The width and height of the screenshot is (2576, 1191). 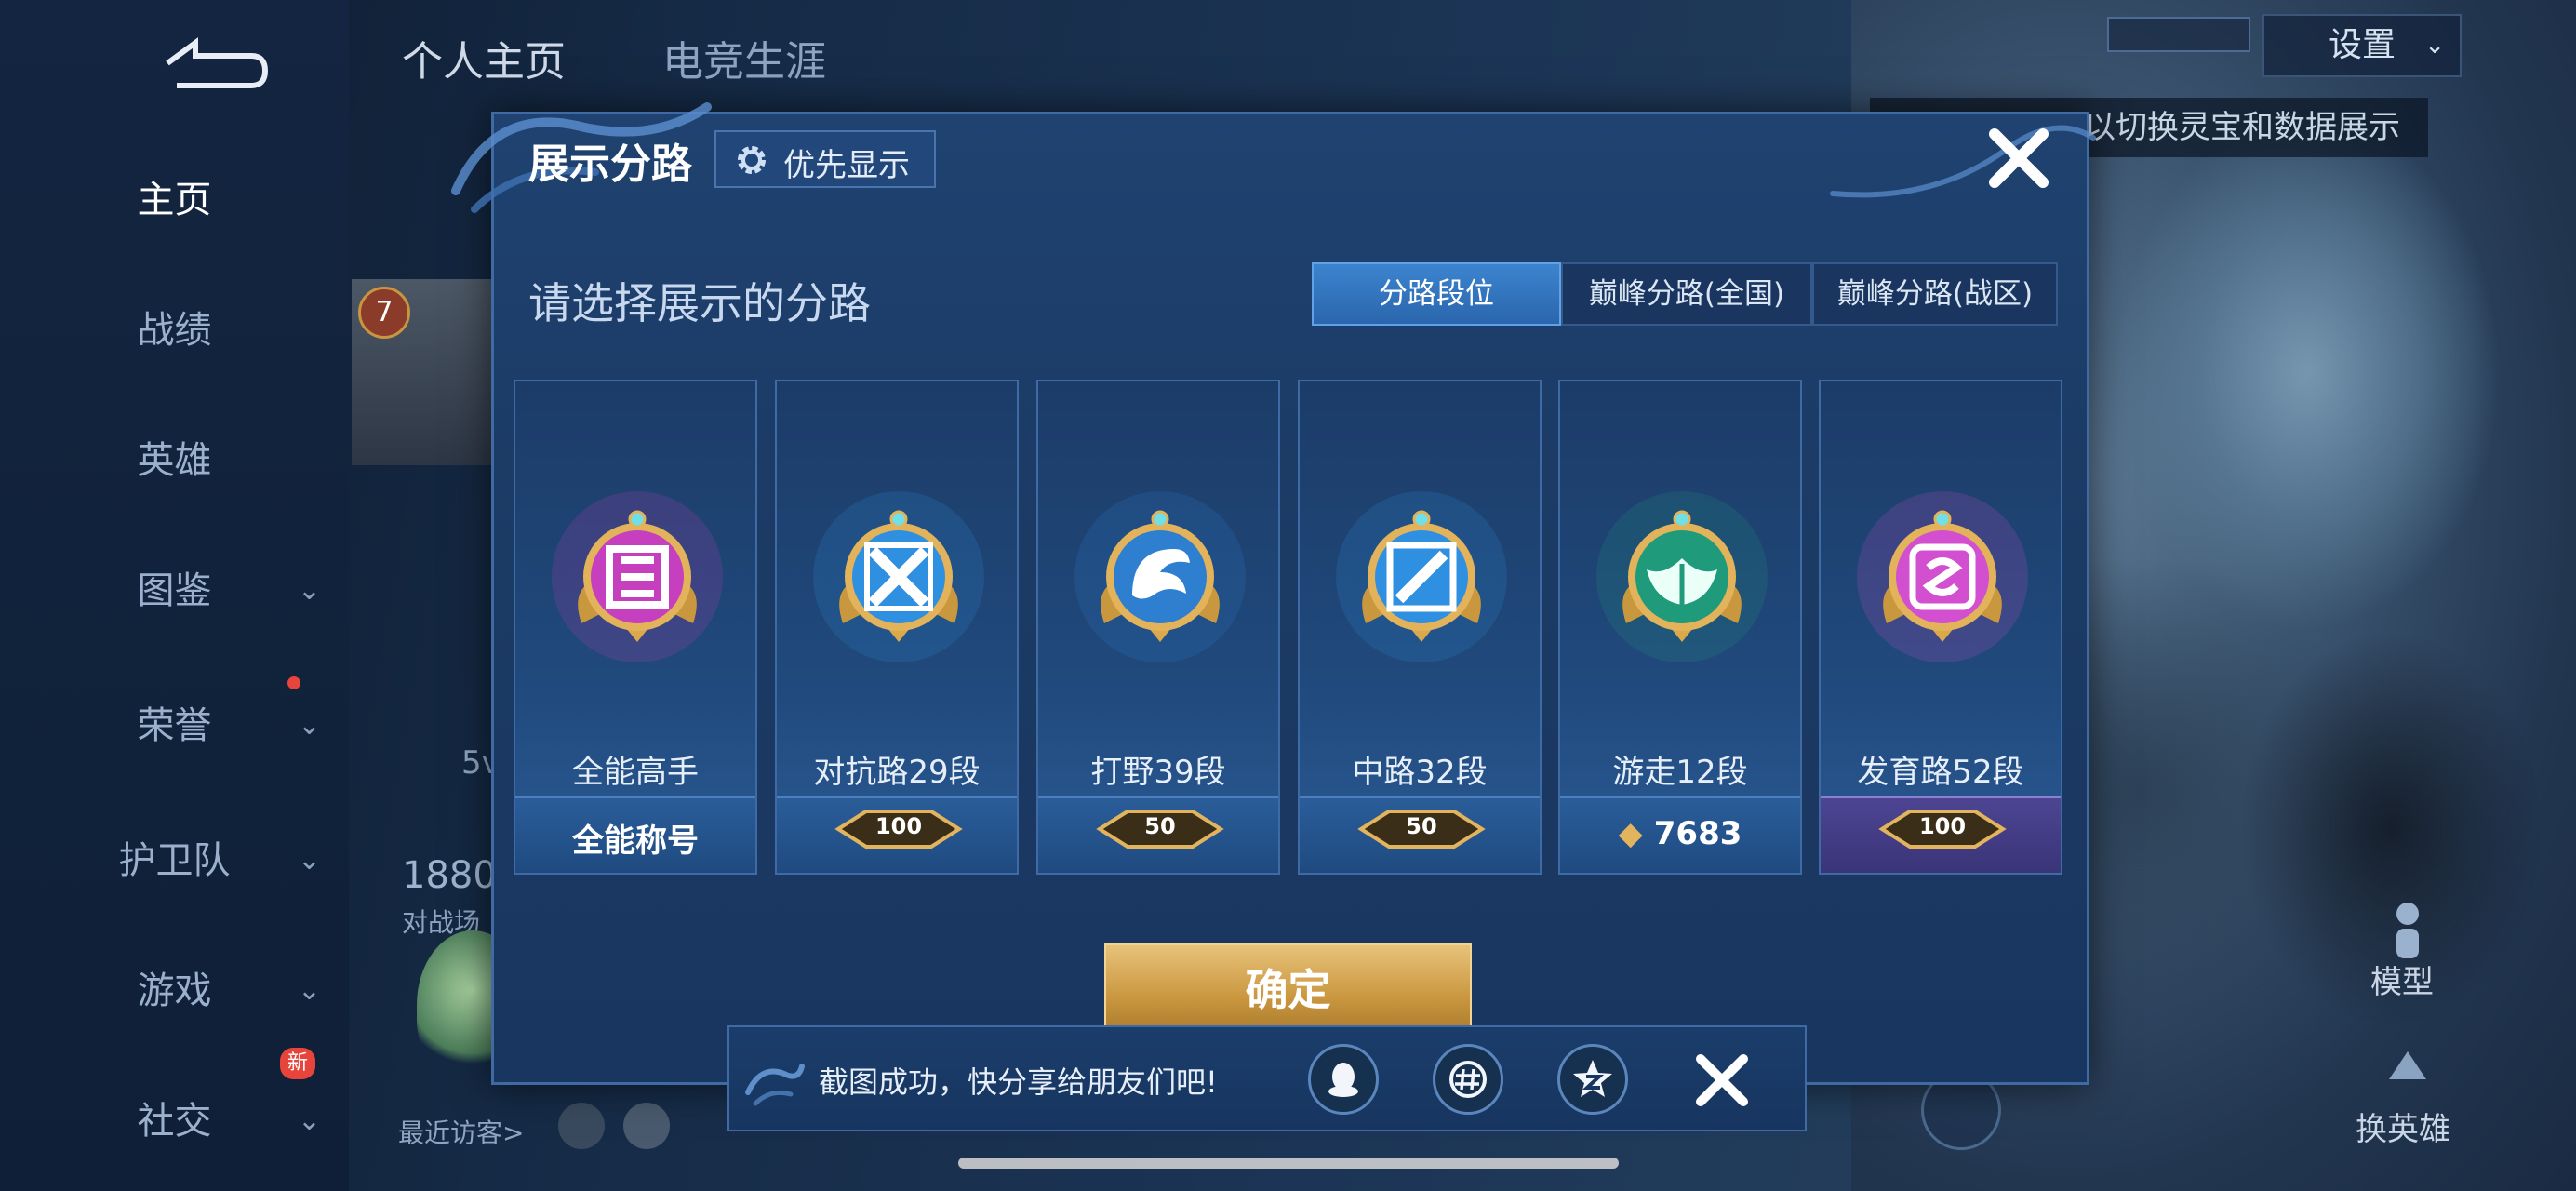 I want to click on tab-esports-career: 电竞生涯, so click(x=744, y=57).